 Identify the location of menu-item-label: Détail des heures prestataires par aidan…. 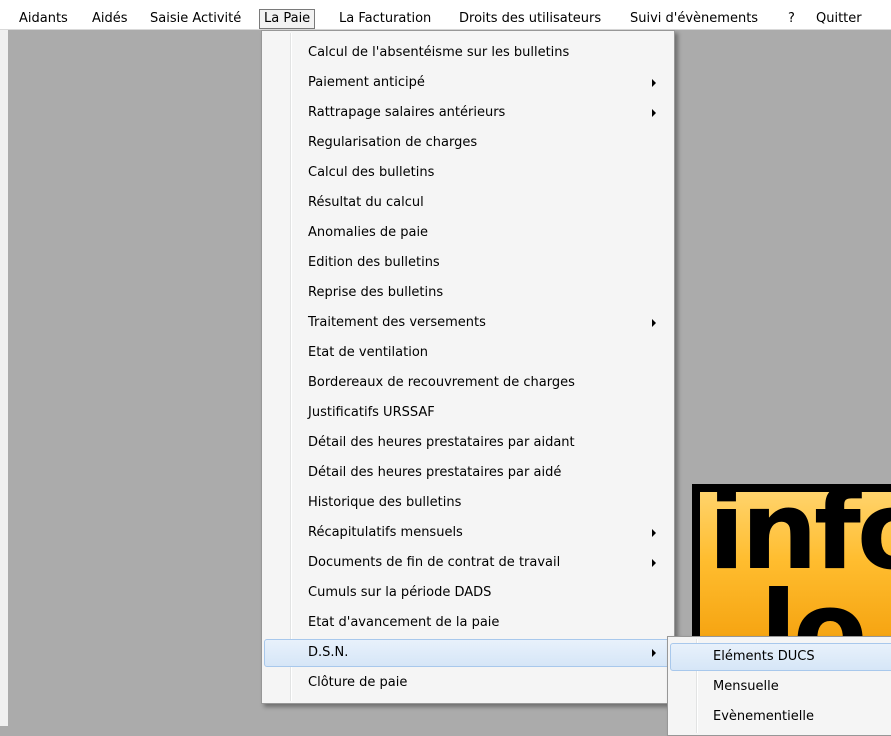
(441, 442).